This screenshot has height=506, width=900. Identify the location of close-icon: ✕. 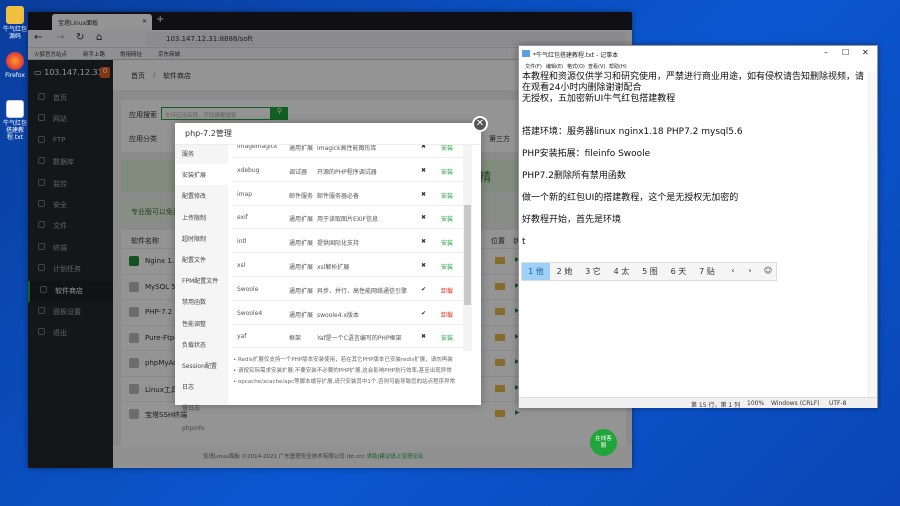
(480, 123).